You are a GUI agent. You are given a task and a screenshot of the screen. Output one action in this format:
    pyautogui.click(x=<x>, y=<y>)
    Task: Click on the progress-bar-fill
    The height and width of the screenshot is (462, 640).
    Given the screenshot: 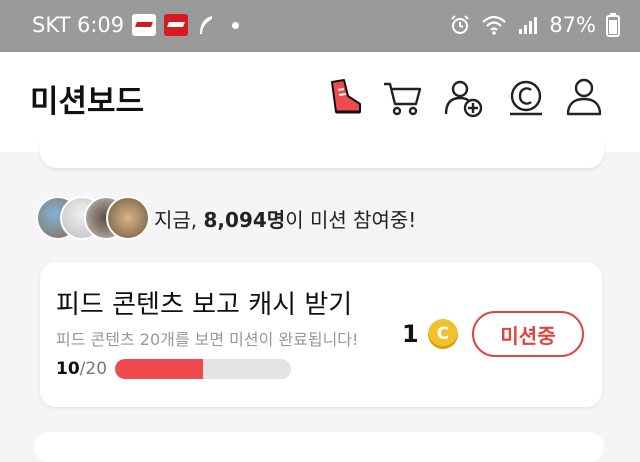 What is the action you would take?
    pyautogui.click(x=159, y=369)
    